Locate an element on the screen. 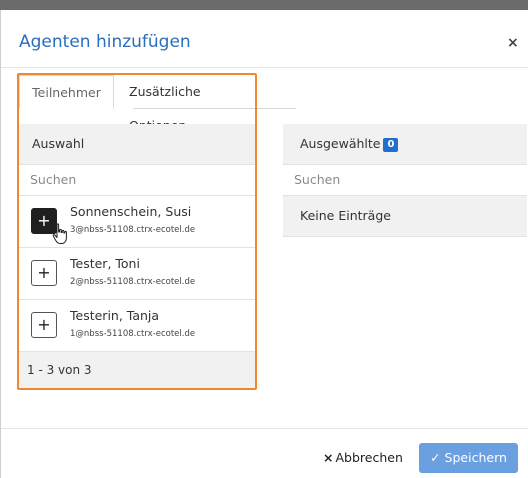 The image size is (528, 478). save-button: ✓ Speichern is located at coordinates (468, 458).